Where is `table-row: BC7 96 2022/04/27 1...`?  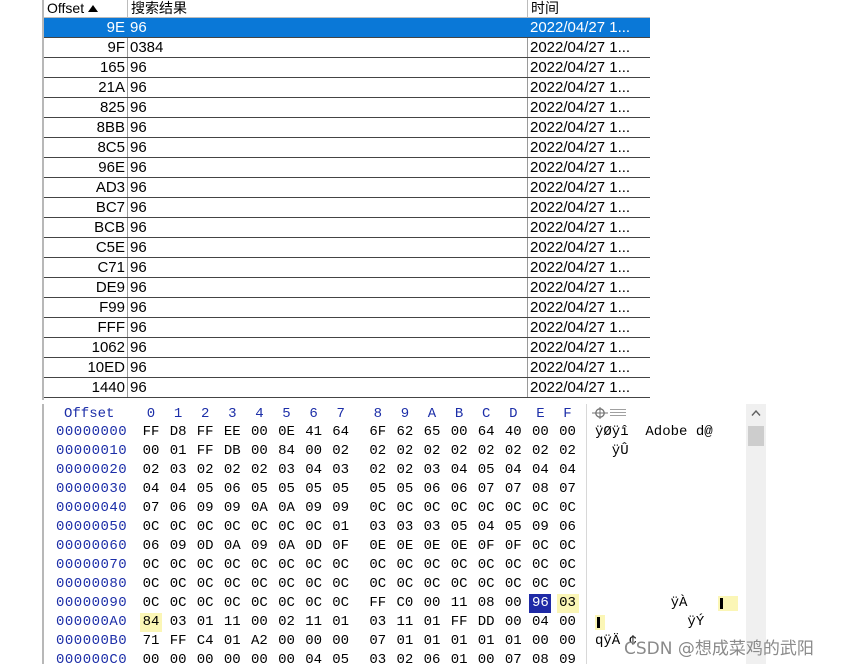 table-row: BC7 96 2022/04/27 1... is located at coordinates (347, 208).